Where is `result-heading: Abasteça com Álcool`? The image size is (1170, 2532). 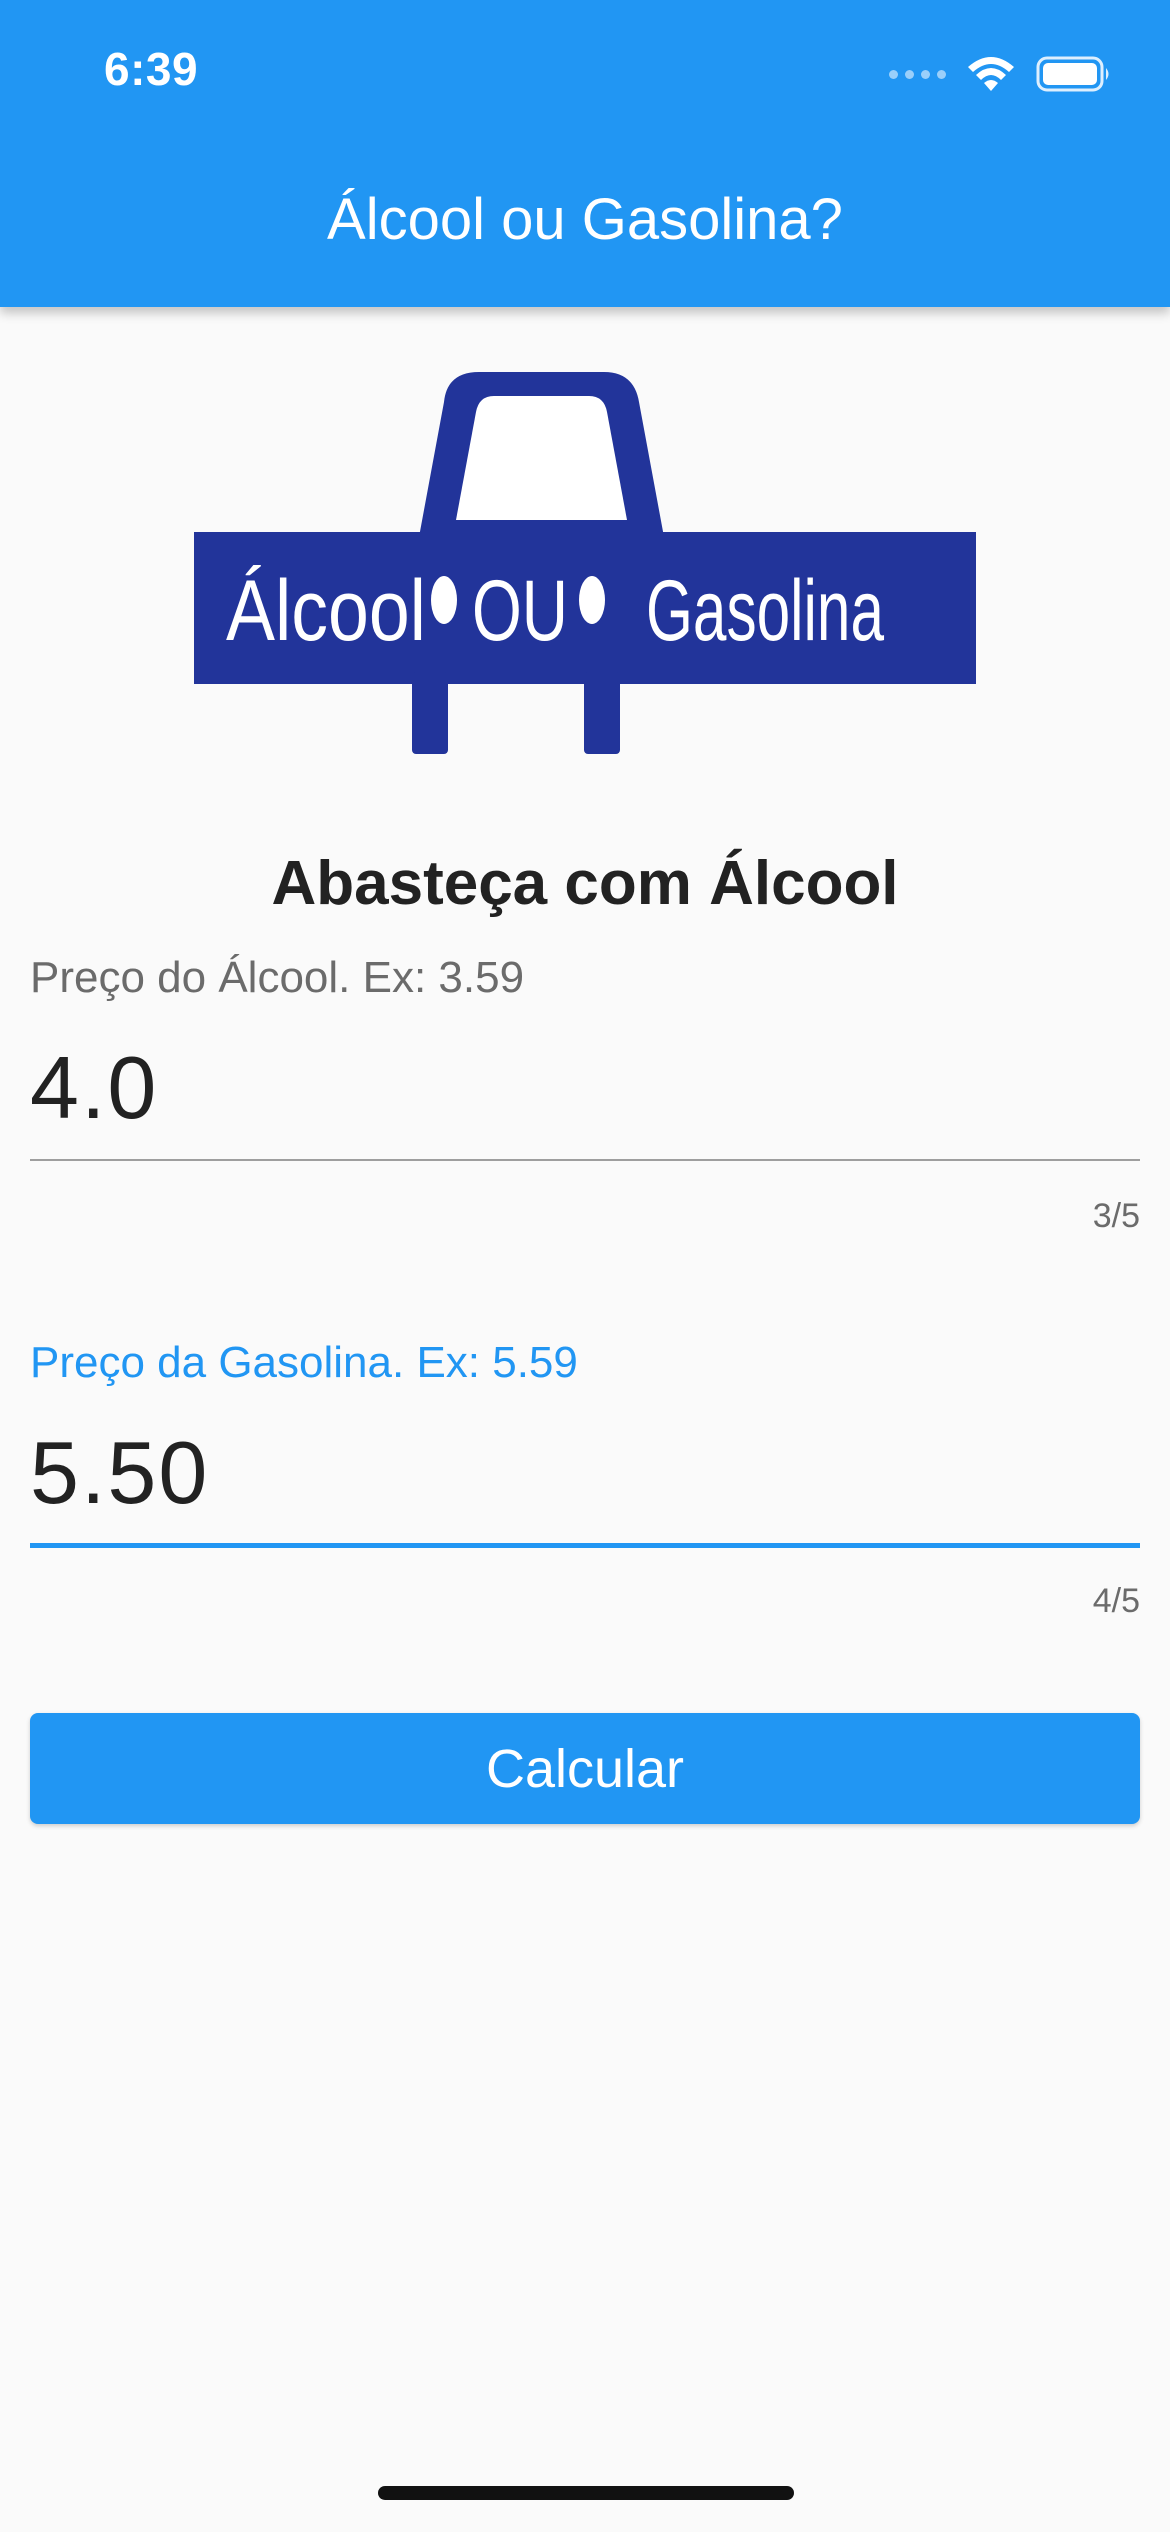 result-heading: Abasteça com Álcool is located at coordinates (585, 883).